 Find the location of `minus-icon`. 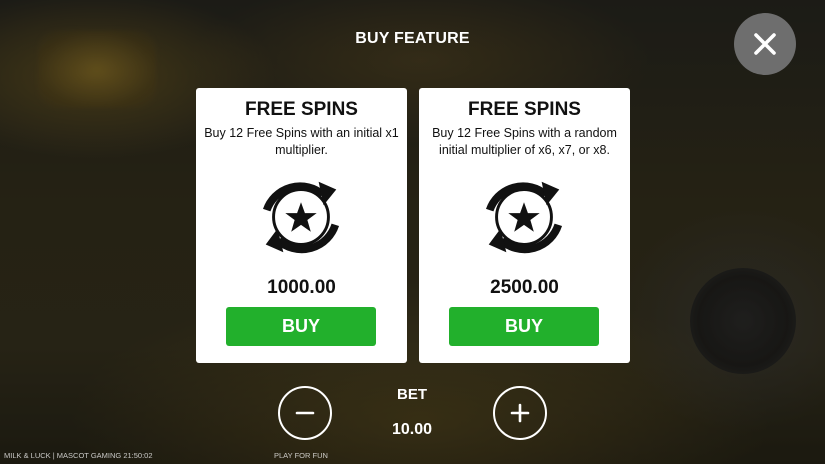

minus-icon is located at coordinates (305, 413).